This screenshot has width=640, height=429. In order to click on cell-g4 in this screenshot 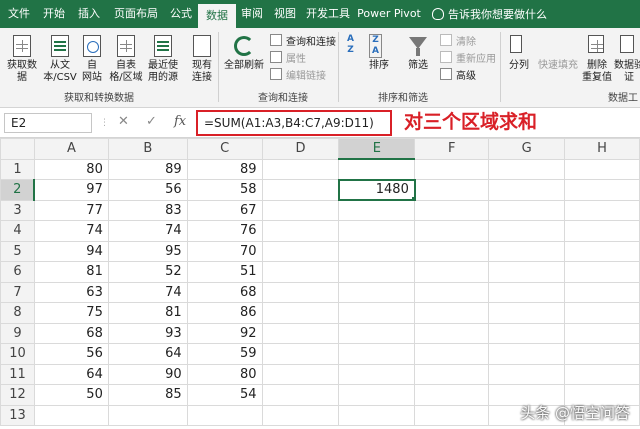, I will do `click(527, 231)`.